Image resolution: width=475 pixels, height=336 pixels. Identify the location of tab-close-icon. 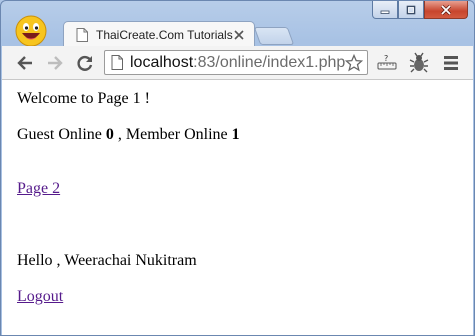
(239, 35).